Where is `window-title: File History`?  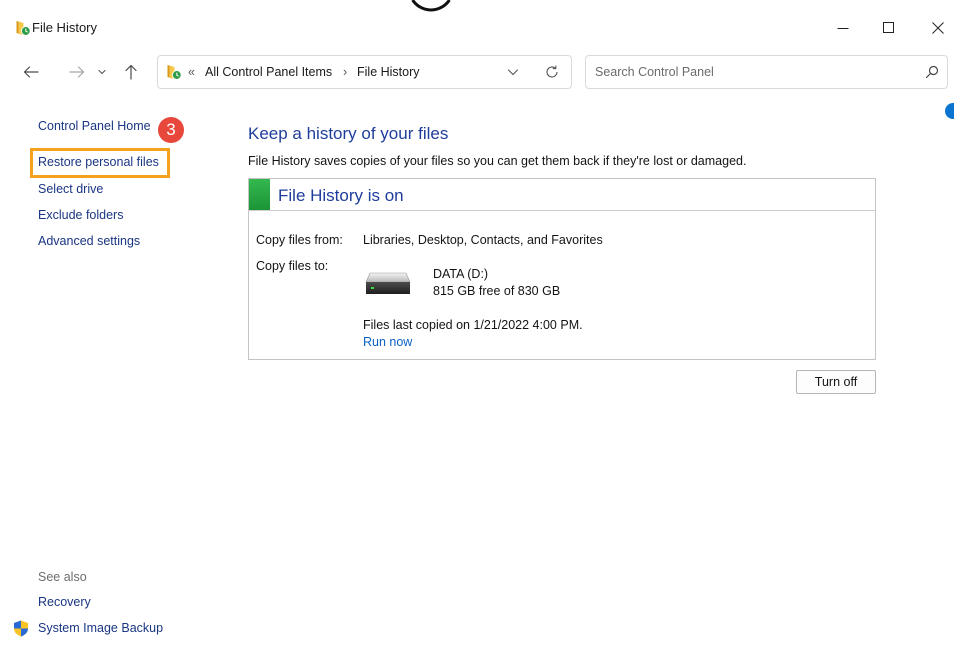
window-title: File History is located at coordinates (65, 27).